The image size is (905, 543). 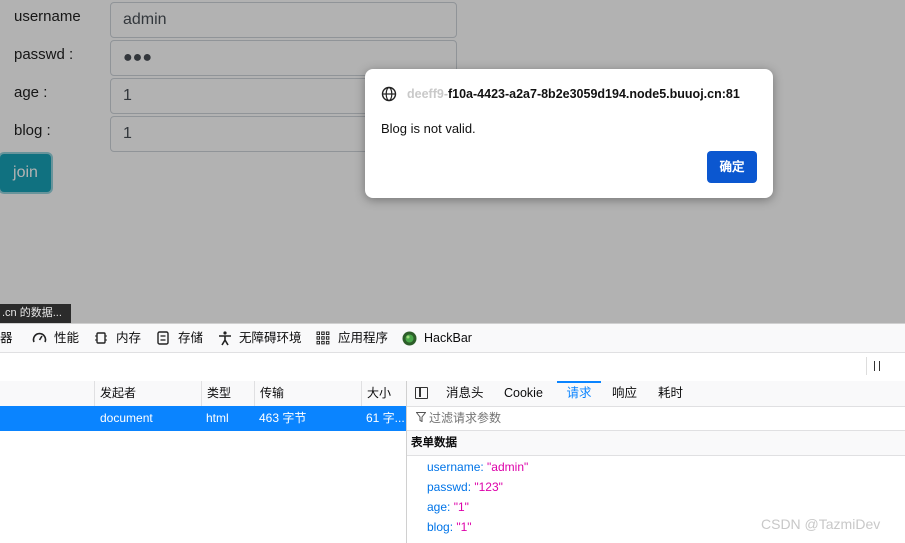 What do you see at coordinates (579, 393) in the screenshot?
I see `tab-request: 请求` at bounding box center [579, 393].